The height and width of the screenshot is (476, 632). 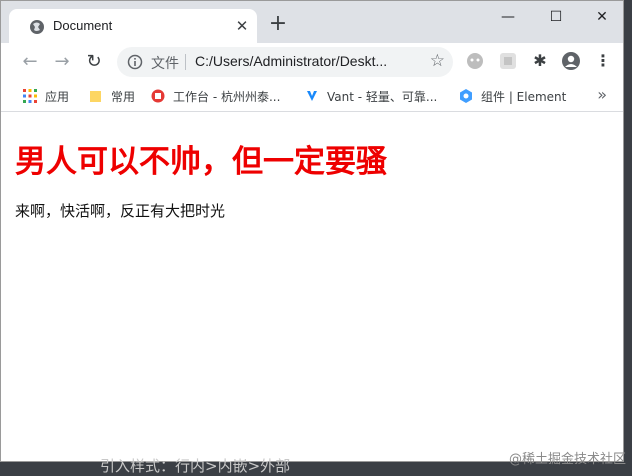 I want to click on bookmark-label: 应用, so click(x=57, y=96).